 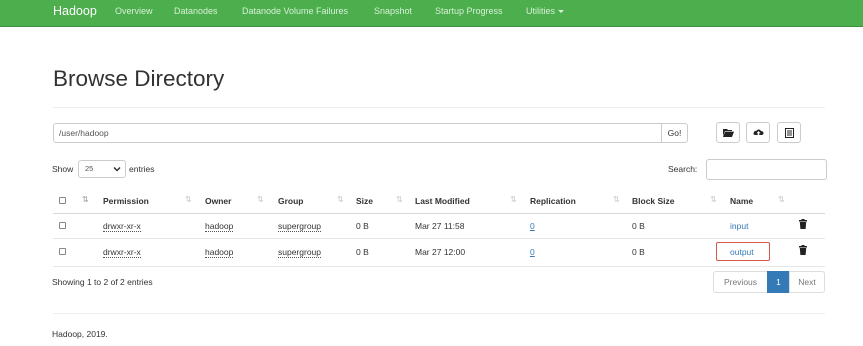 I want to click on next-page-button: Next, so click(x=807, y=282).